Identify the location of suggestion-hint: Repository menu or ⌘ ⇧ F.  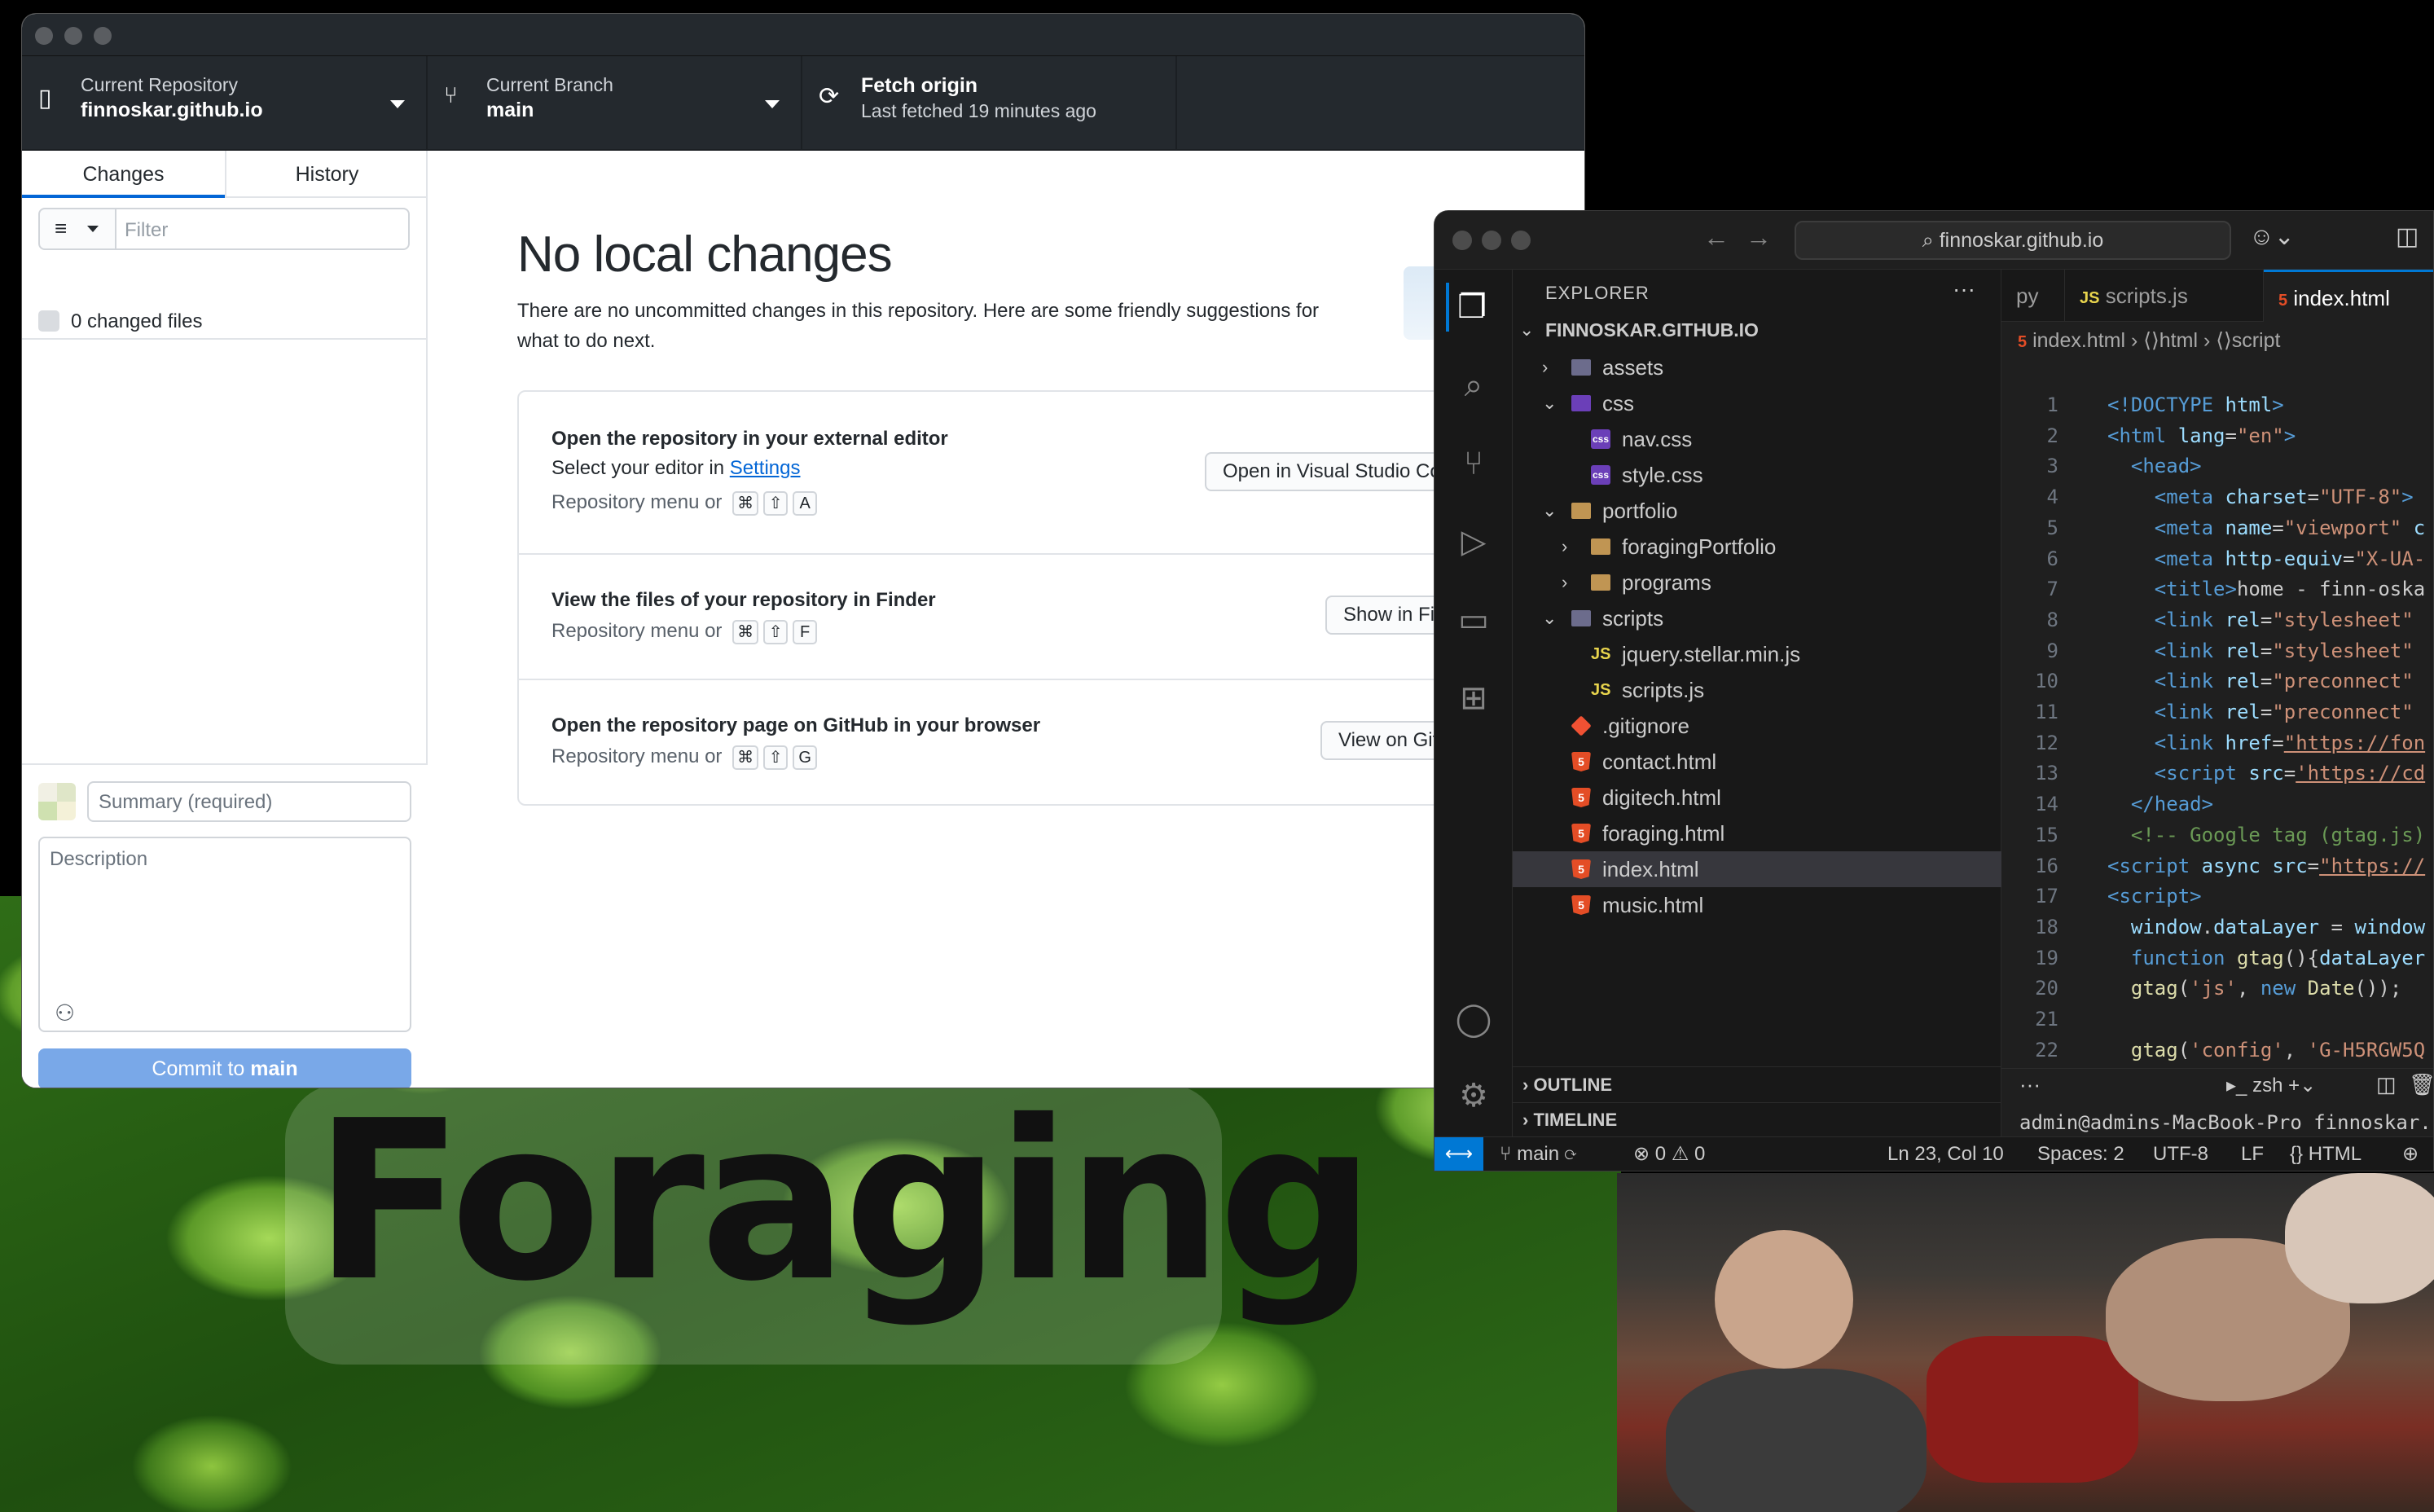
(685, 632).